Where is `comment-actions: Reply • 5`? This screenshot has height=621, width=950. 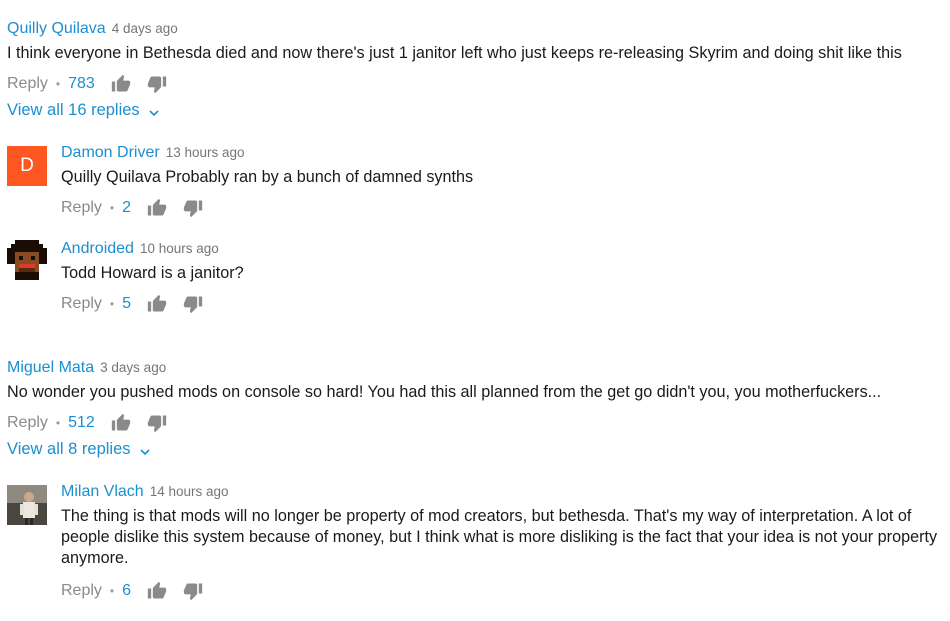 comment-actions: Reply • 5 is located at coordinates (505, 304).